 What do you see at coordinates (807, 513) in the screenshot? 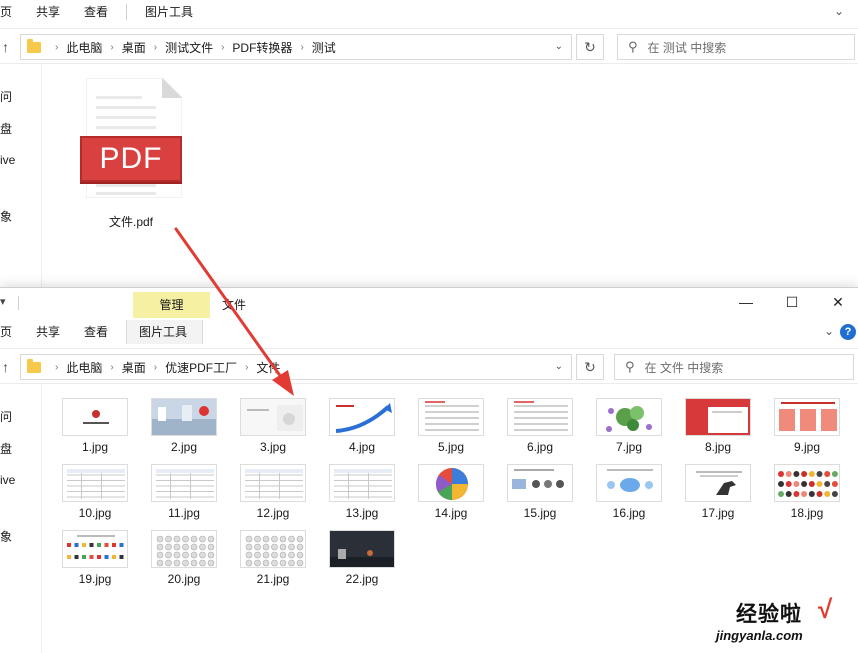
I see `file-name: 18.jpg` at bounding box center [807, 513].